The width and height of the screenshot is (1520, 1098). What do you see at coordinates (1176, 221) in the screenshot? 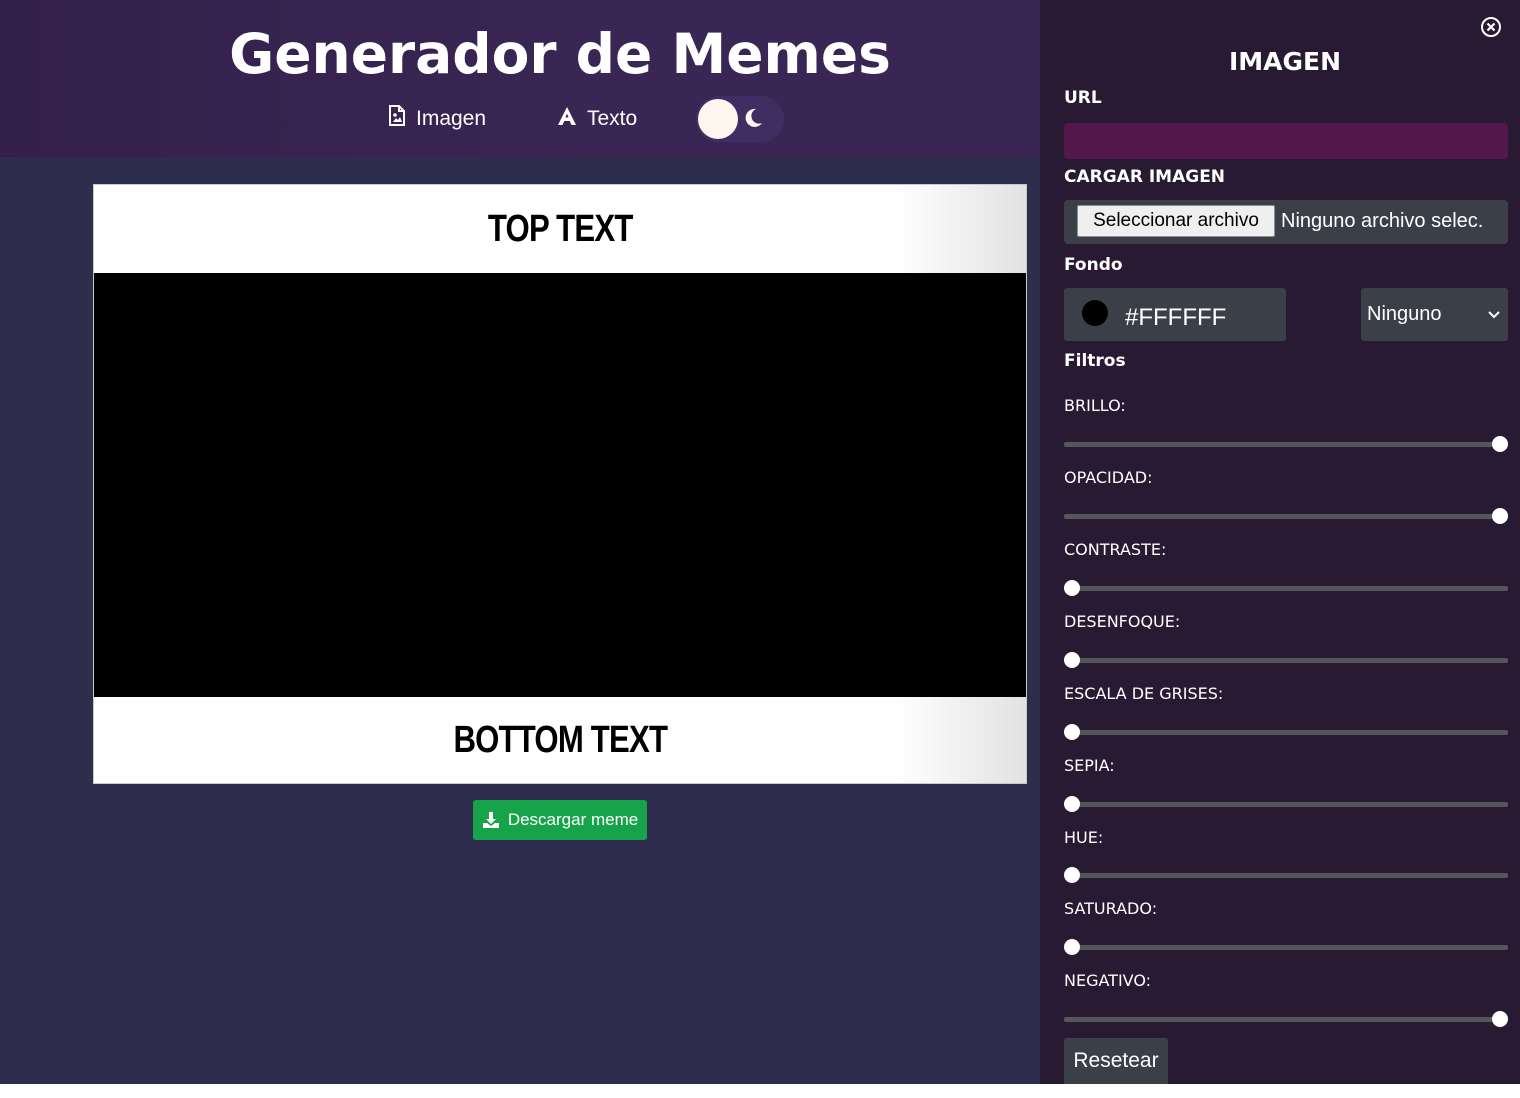
I see `select-file-button: Seleccionar archivo` at bounding box center [1176, 221].